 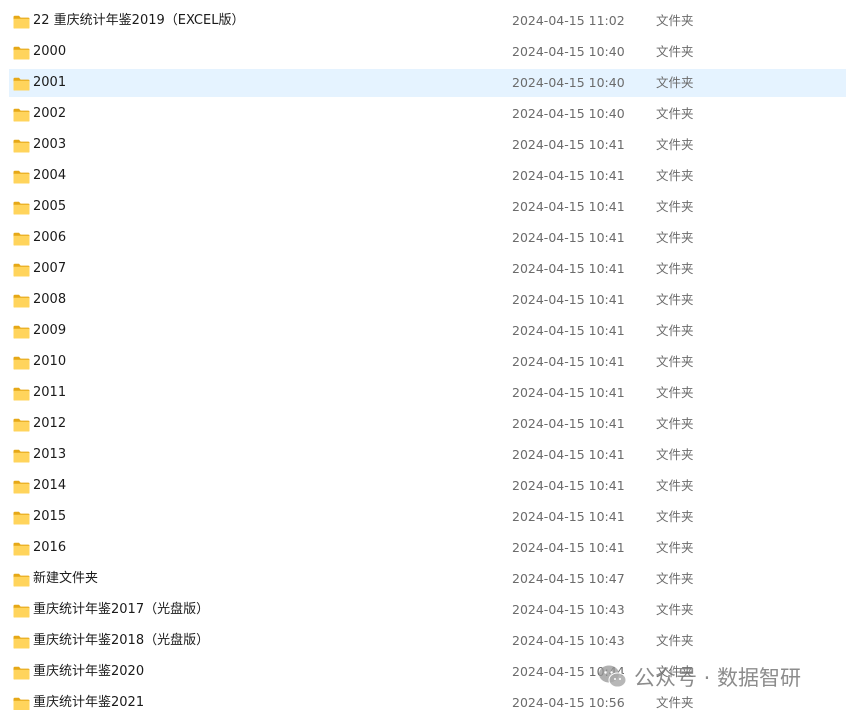 What do you see at coordinates (424, 393) in the screenshot?
I see `file-row: 2011 2024-04-15 10:41 文件夹` at bounding box center [424, 393].